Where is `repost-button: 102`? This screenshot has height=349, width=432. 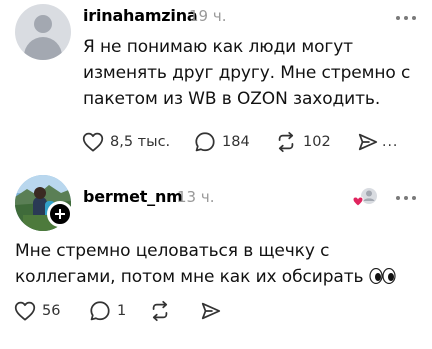
repost-button: 102 is located at coordinates (303, 142).